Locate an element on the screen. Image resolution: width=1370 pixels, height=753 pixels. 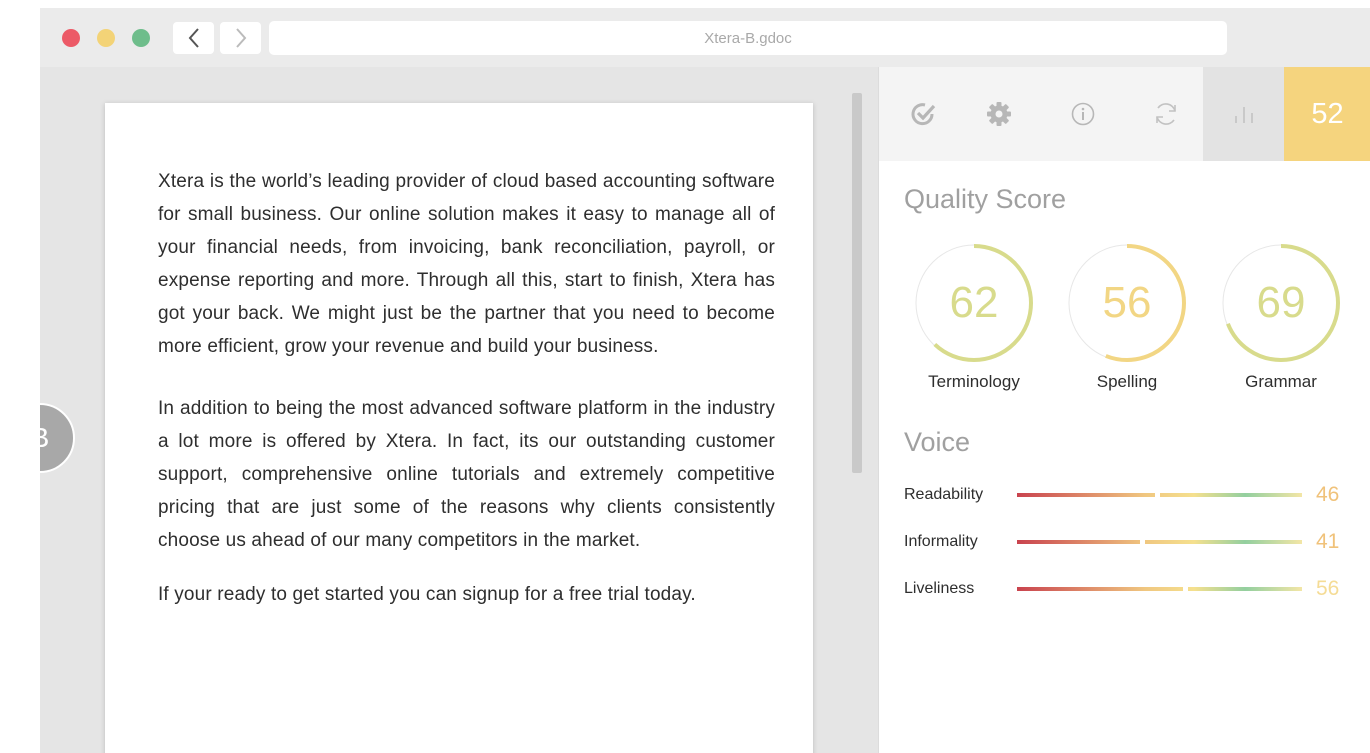
readability-value: 46 is located at coordinates (1328, 494).